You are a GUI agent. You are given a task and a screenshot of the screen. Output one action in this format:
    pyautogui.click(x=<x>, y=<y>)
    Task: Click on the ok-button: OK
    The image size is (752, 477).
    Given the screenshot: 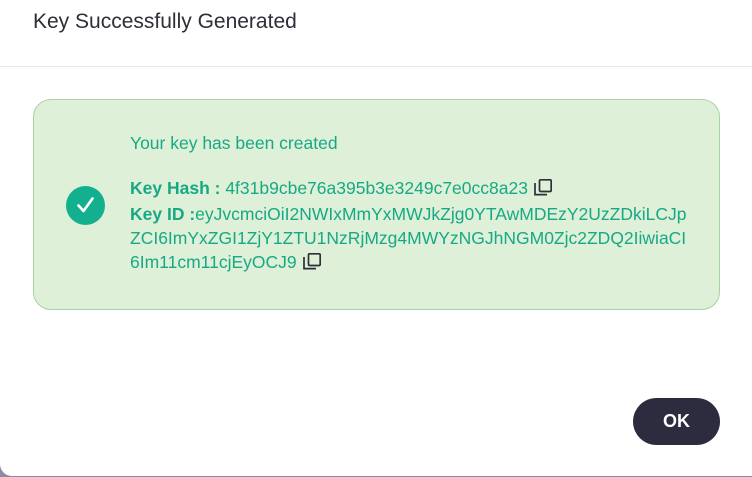 What is the action you would take?
    pyautogui.click(x=676, y=421)
    